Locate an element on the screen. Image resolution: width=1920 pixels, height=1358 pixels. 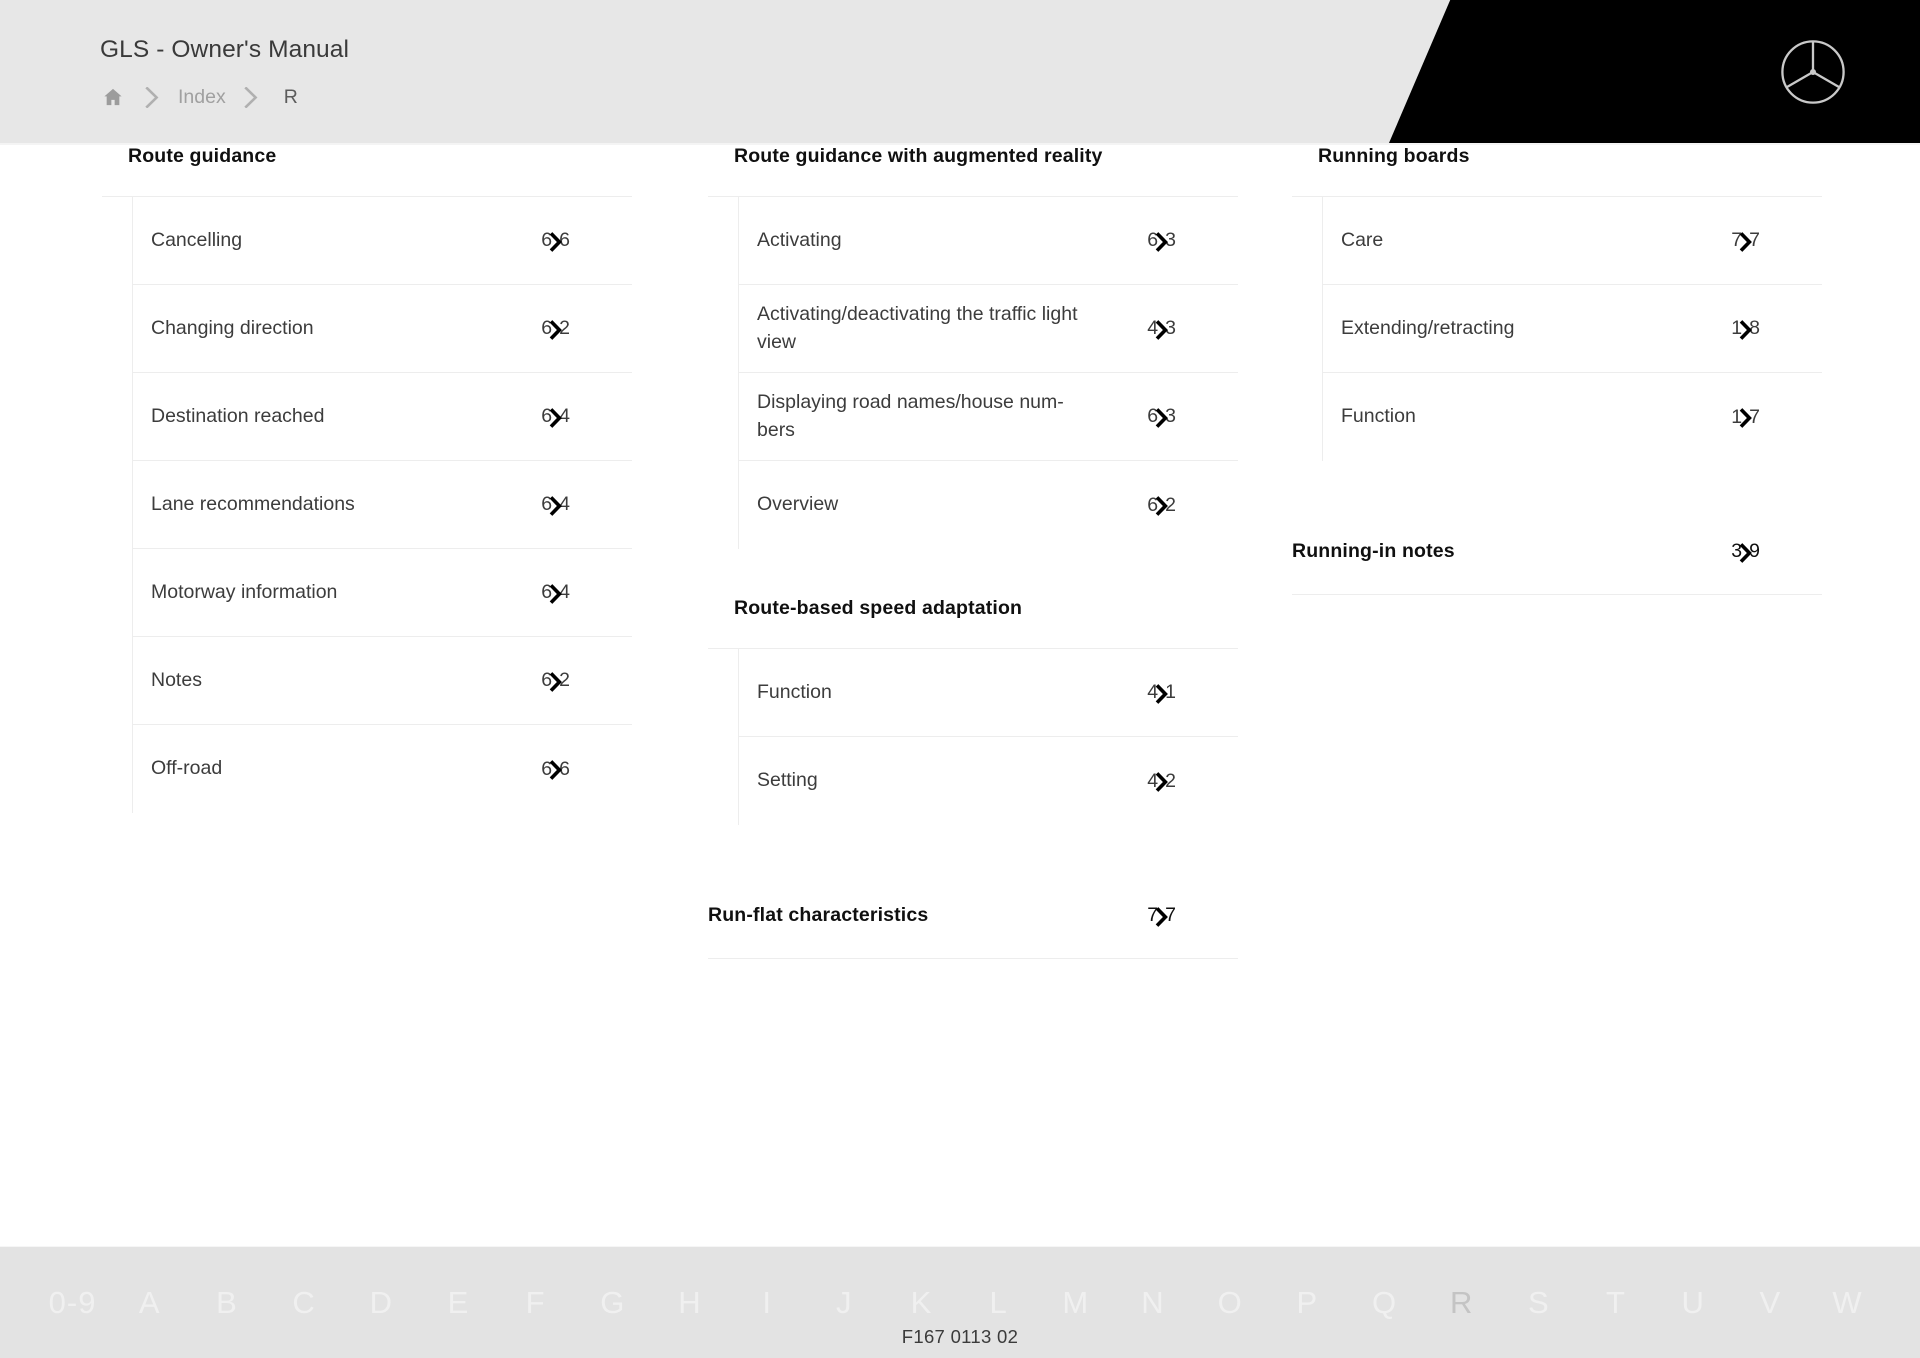
page-reference: 18 is located at coordinates (1745, 328).